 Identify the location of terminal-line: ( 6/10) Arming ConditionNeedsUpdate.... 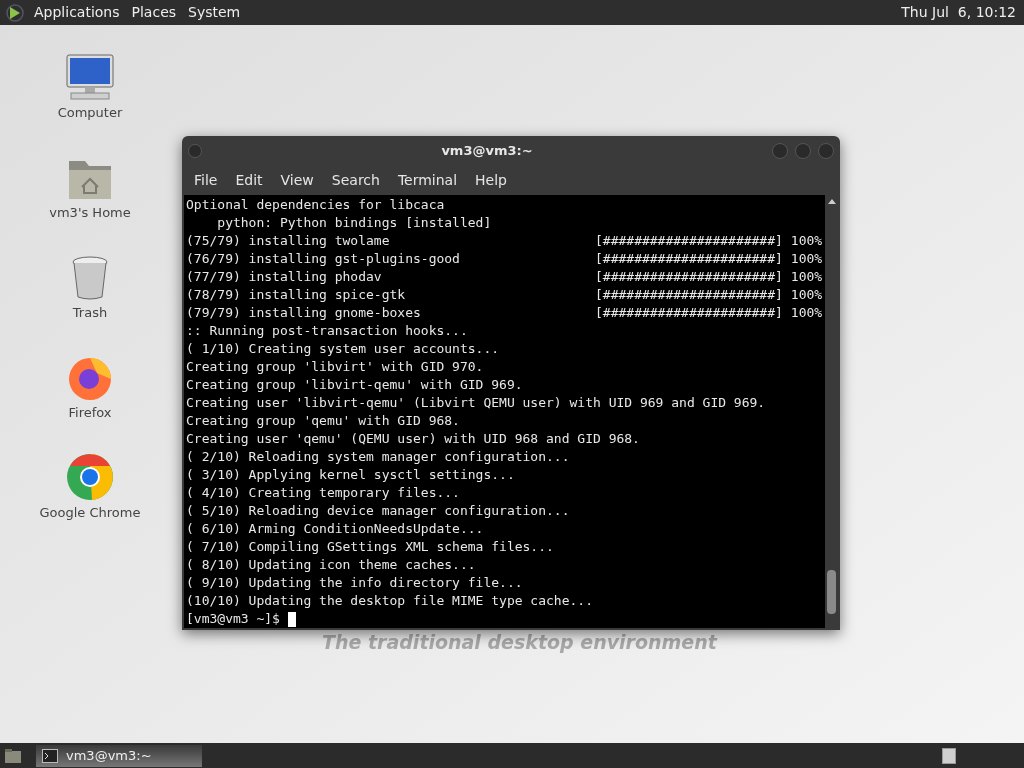
(335, 529).